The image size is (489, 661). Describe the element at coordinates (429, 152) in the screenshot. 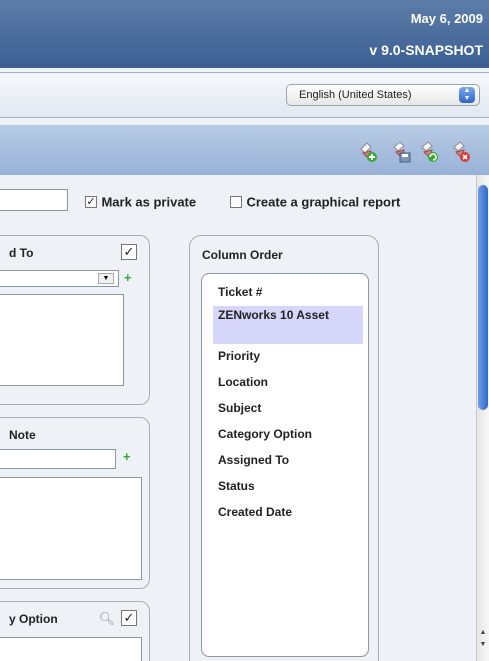

I see `refresh-report-icon` at that location.